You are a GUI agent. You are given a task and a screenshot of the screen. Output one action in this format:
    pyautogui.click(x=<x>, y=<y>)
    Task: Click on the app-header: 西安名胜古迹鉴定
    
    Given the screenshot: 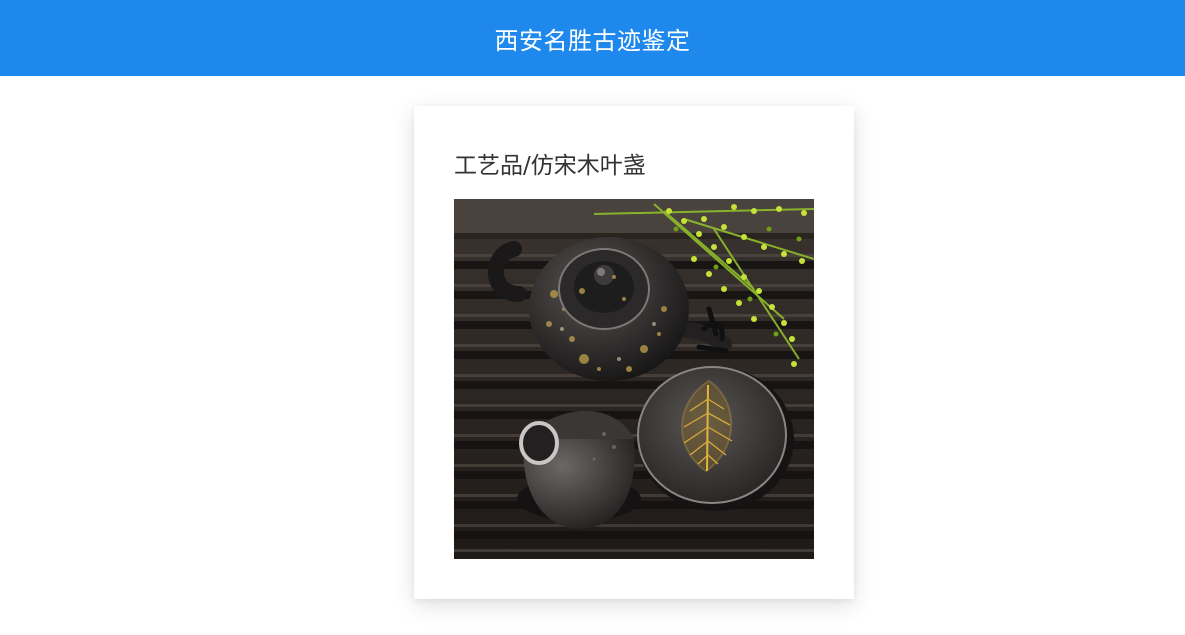 What is the action you would take?
    pyautogui.click(x=592, y=38)
    